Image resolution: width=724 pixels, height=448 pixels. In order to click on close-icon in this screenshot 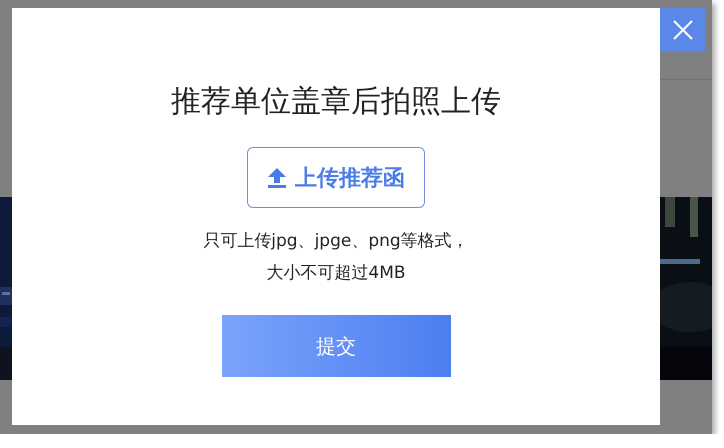, I will do `click(682, 30)`.